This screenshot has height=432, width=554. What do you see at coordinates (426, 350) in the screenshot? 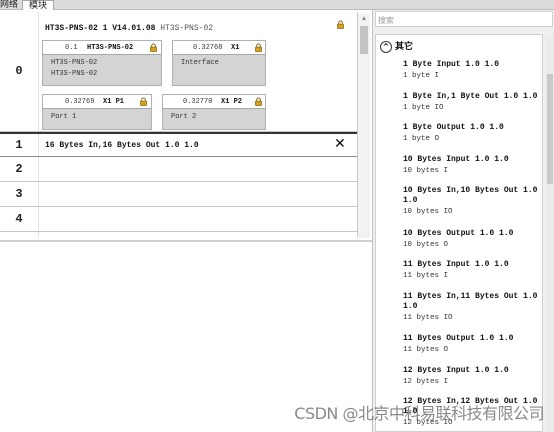
I see `catalog-item-desc: 11 bytes O` at bounding box center [426, 350].